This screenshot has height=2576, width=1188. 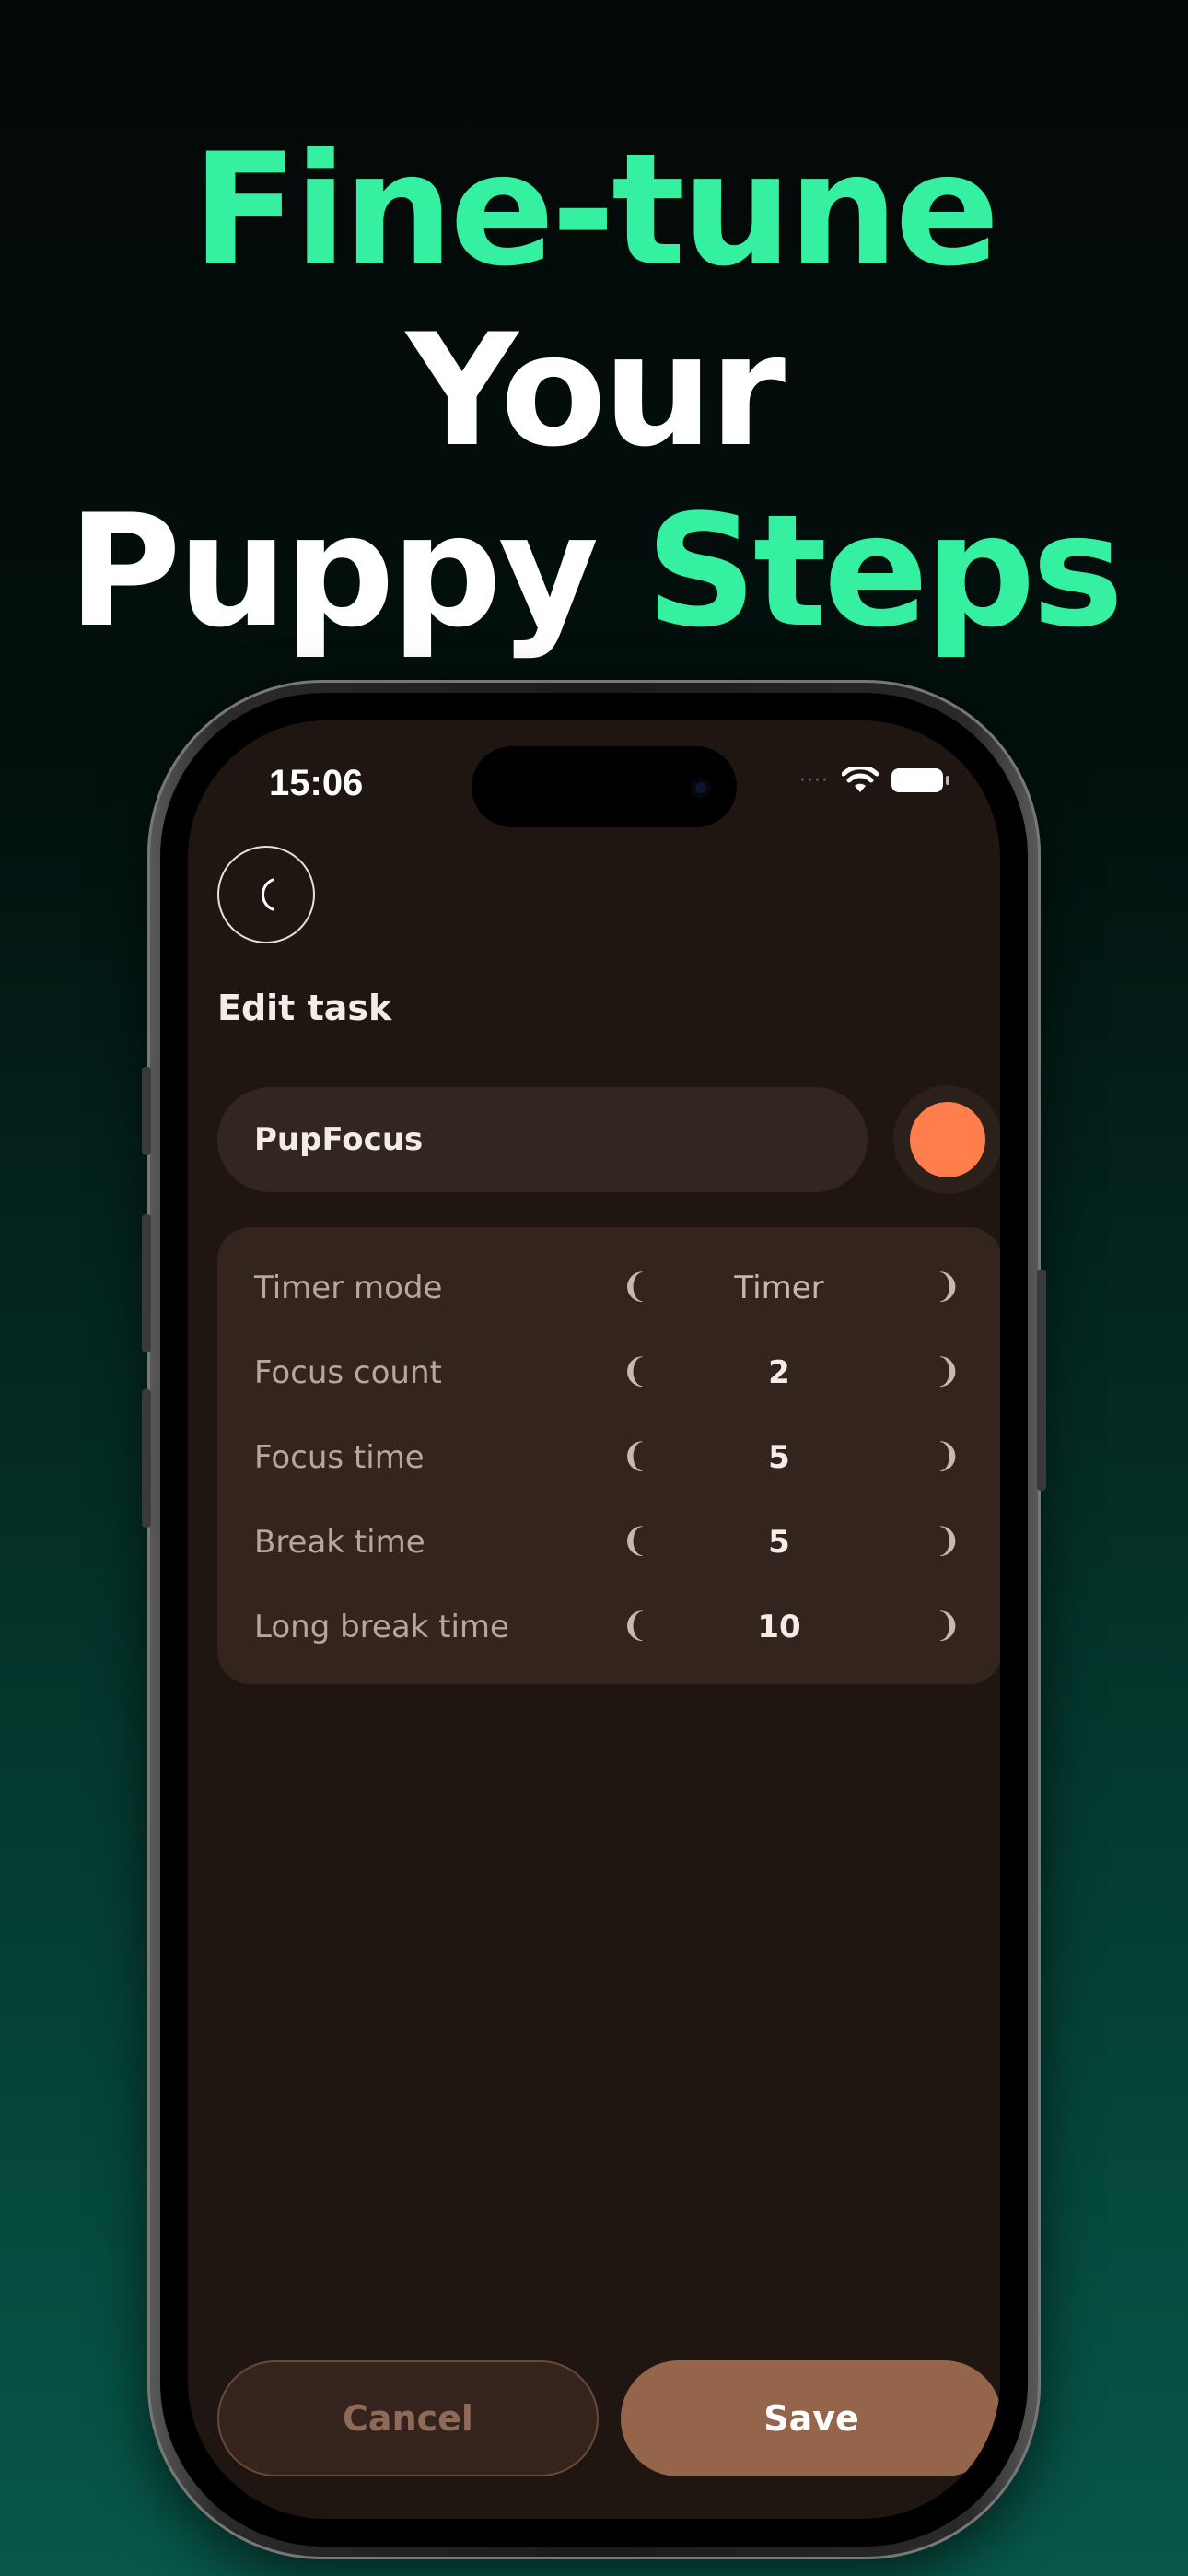 What do you see at coordinates (381, 1627) in the screenshot?
I see `setting-label: Long break time` at bounding box center [381, 1627].